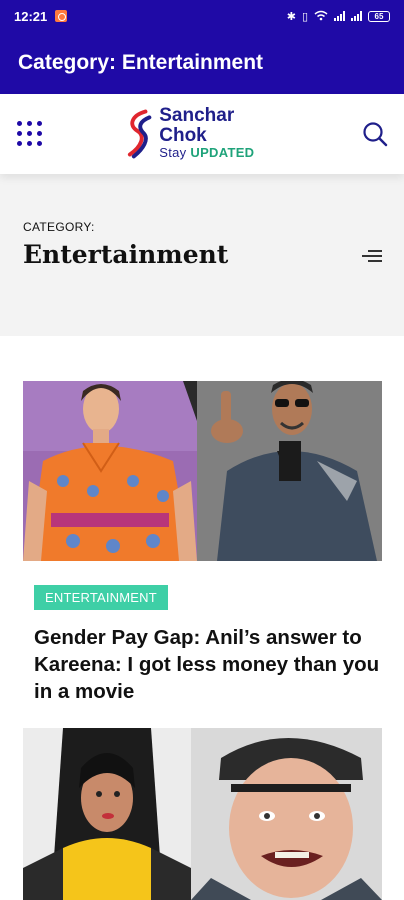  I want to click on site-header: Sanchar Chok Stay UPDATED, so click(202, 134).